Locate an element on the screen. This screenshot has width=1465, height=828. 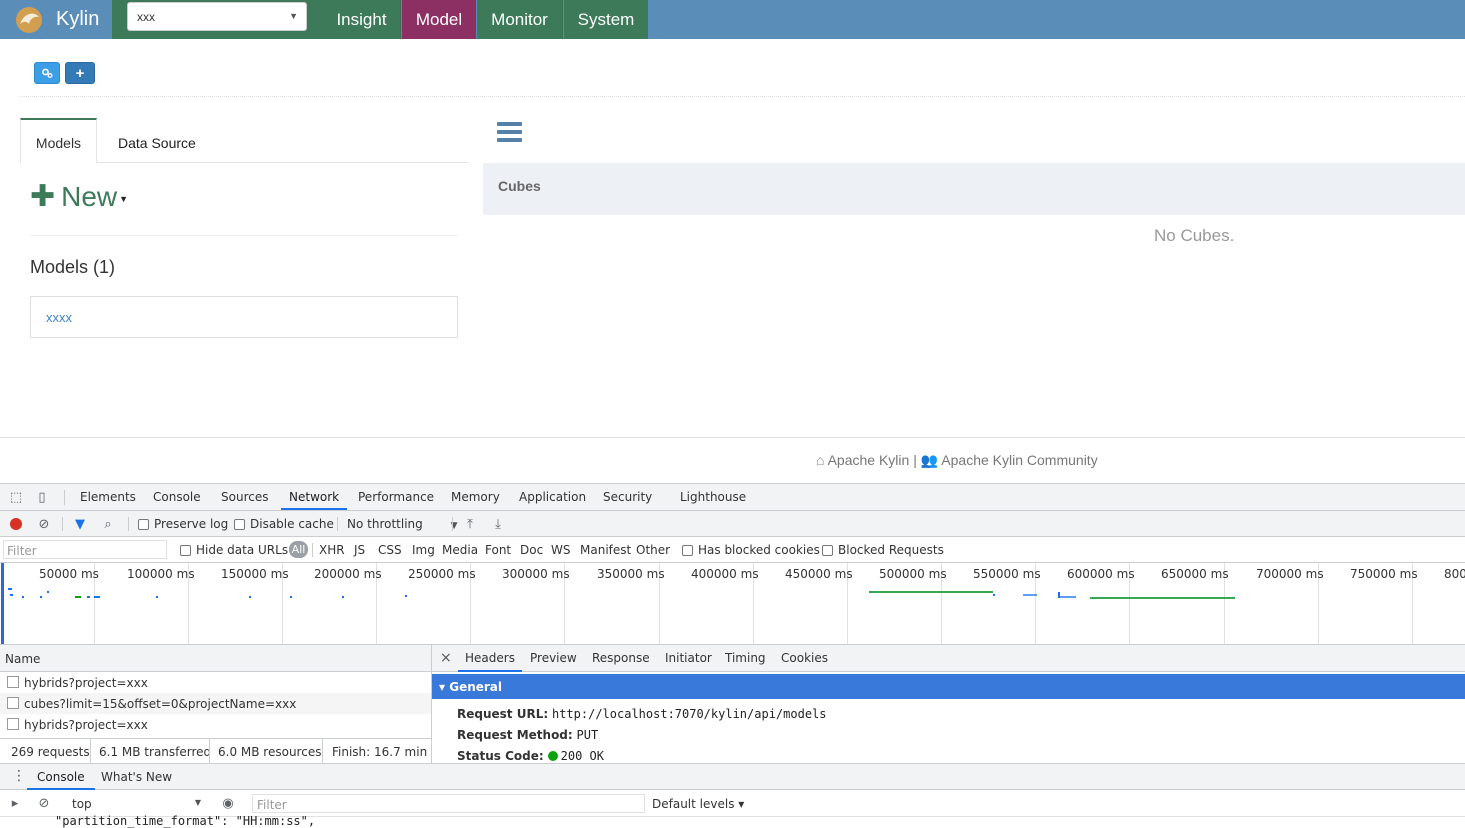
nav-system: System is located at coordinates (606, 19).